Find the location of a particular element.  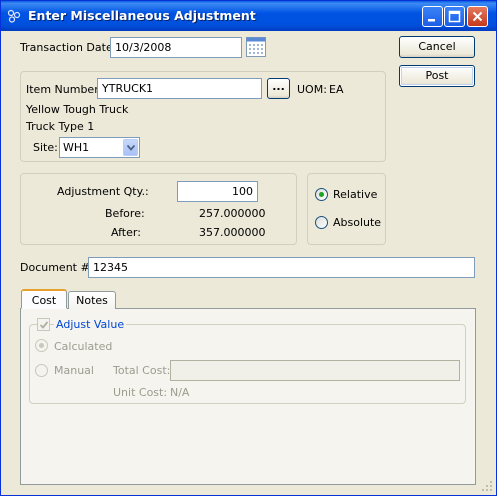

calendar-icon is located at coordinates (256, 47).